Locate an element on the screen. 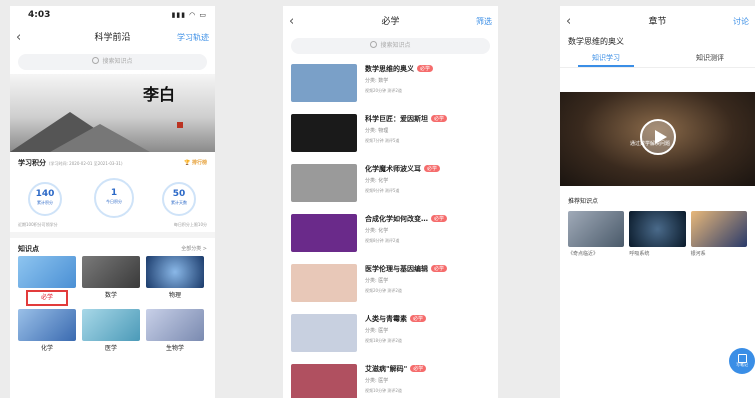  category-label: 数学 is located at coordinates (110, 295).